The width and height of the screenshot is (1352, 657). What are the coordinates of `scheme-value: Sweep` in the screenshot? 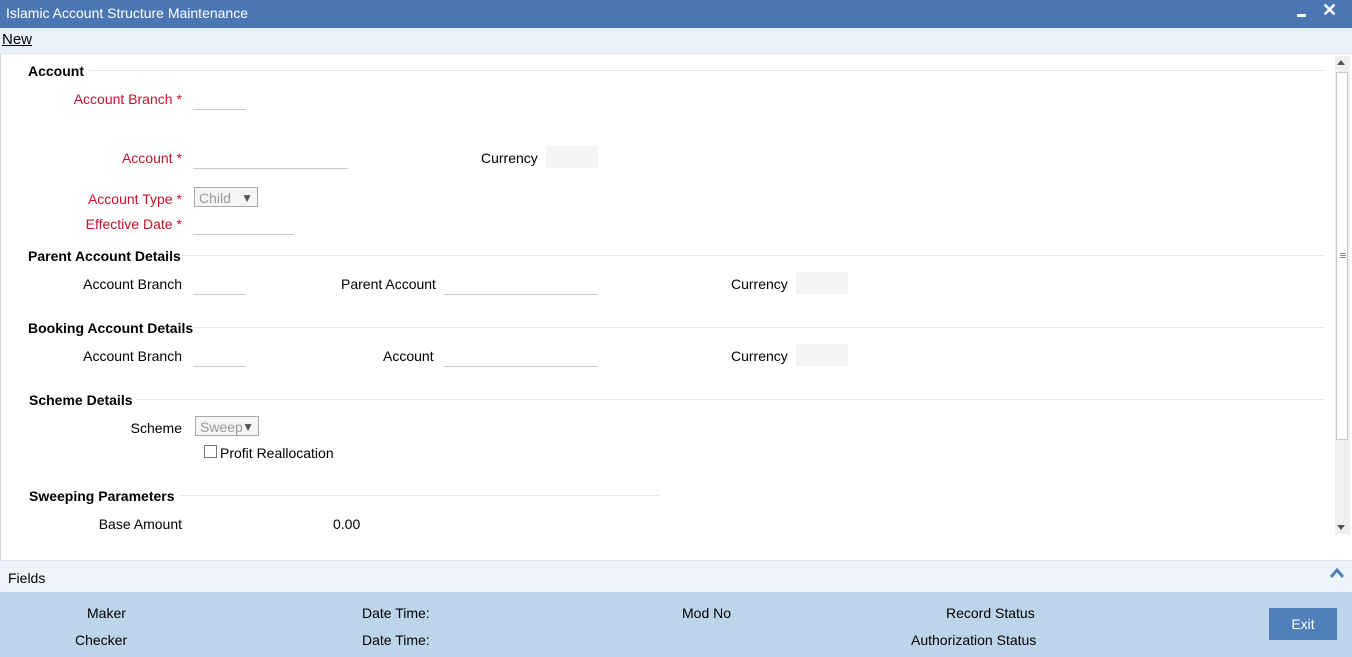 It's located at (221, 427).